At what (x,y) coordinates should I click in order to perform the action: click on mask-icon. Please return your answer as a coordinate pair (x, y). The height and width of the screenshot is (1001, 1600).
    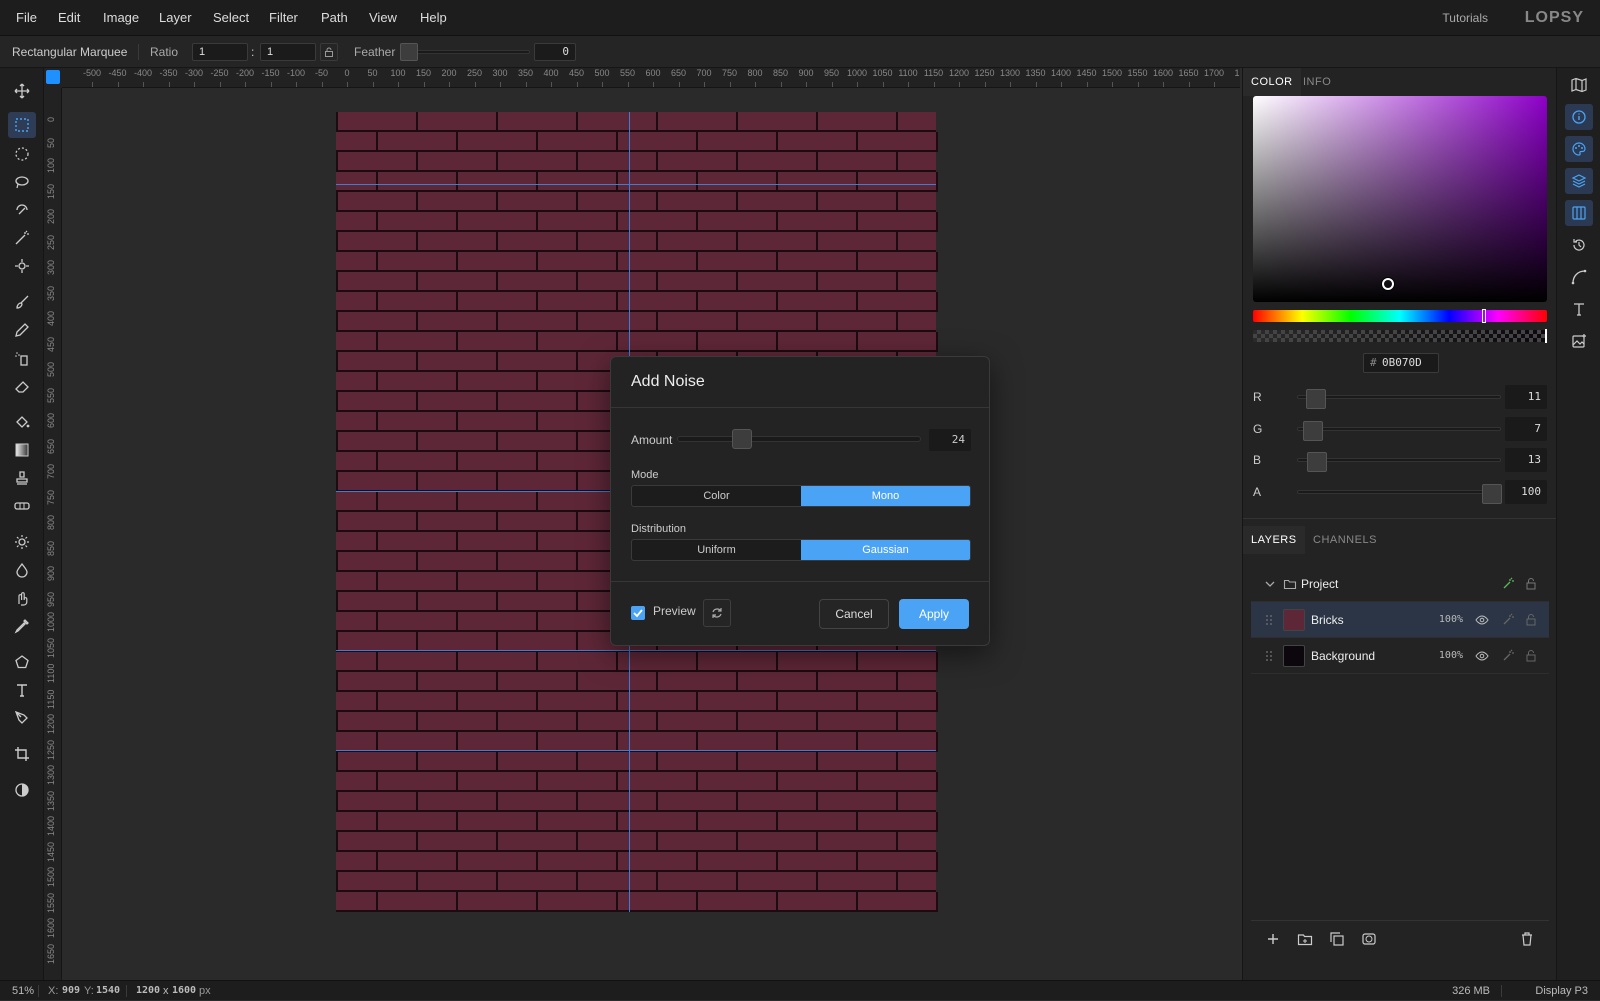
    Looking at the image, I should click on (1369, 939).